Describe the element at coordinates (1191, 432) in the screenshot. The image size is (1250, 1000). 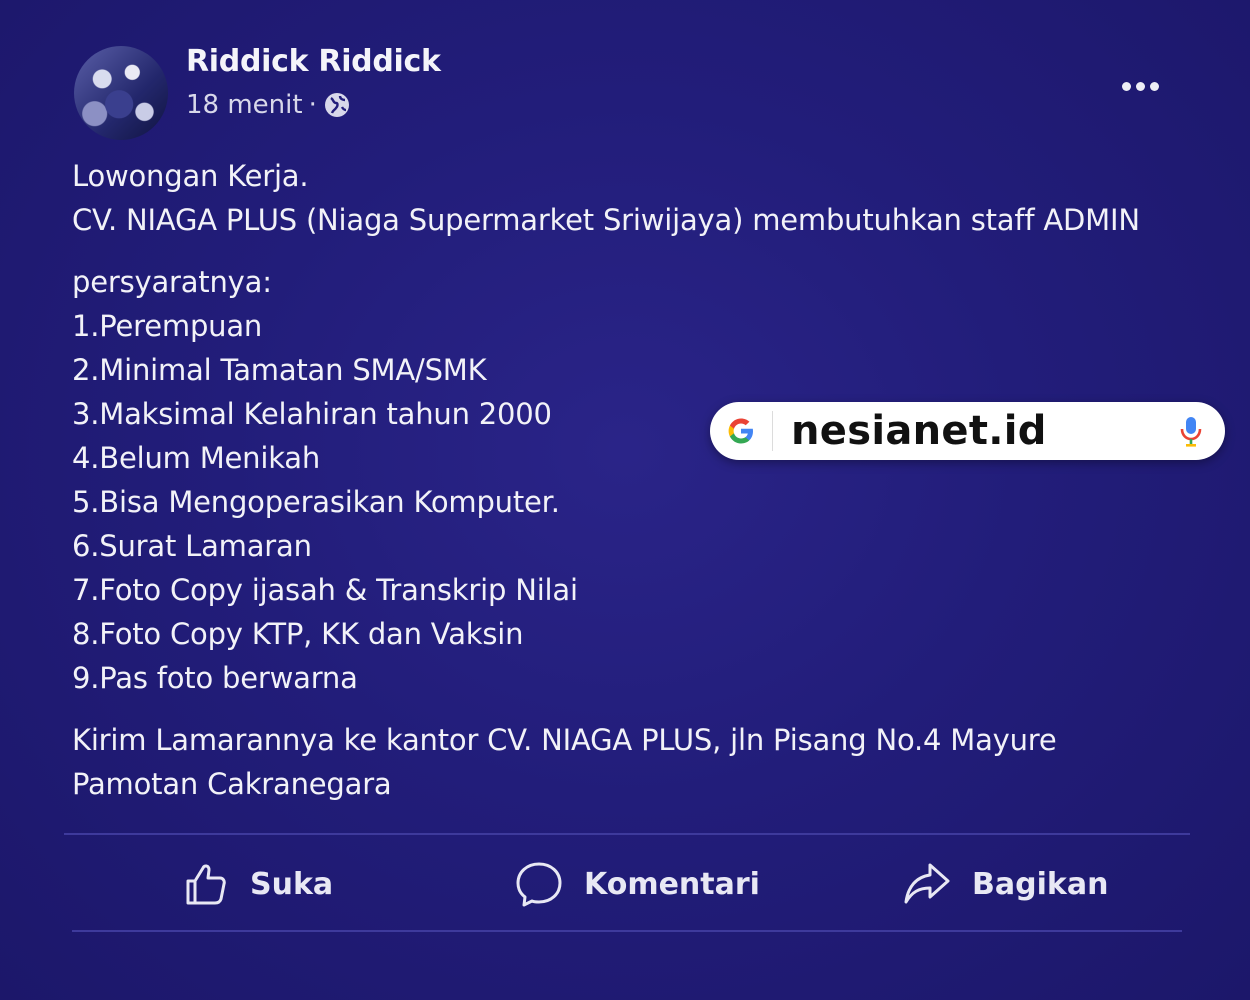
I see `microphone-icon` at that location.